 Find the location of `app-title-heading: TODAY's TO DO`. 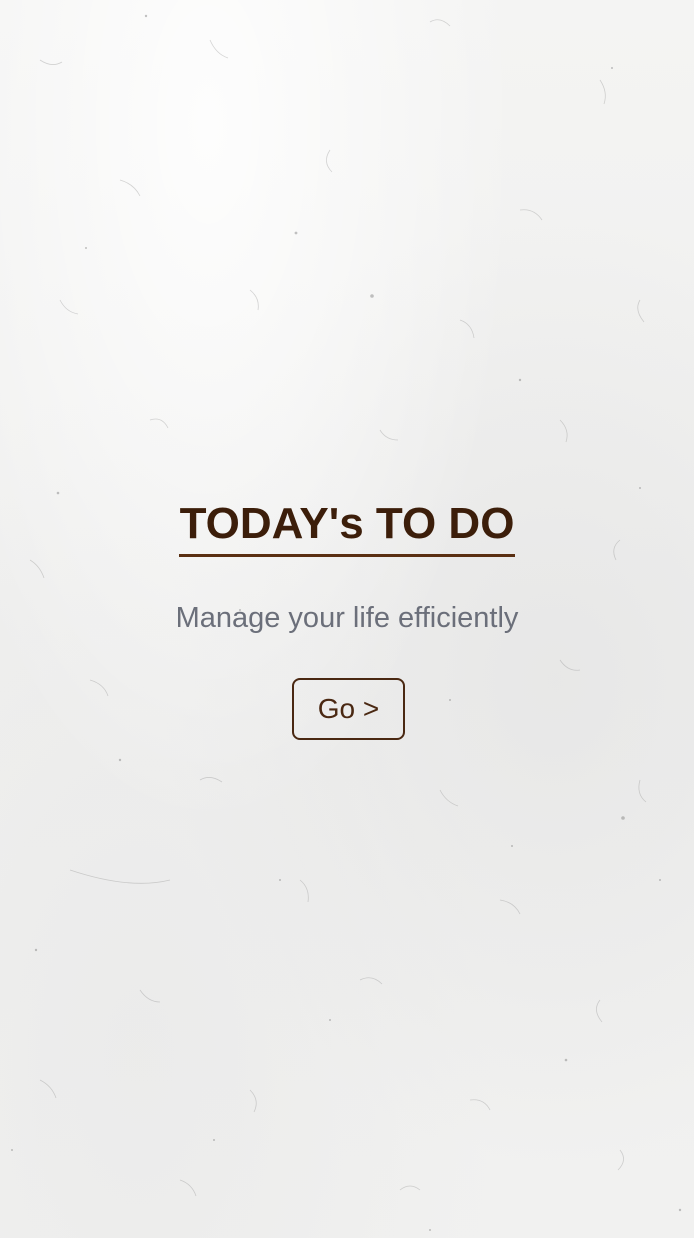

app-title-heading: TODAY's TO DO is located at coordinates (347, 527).